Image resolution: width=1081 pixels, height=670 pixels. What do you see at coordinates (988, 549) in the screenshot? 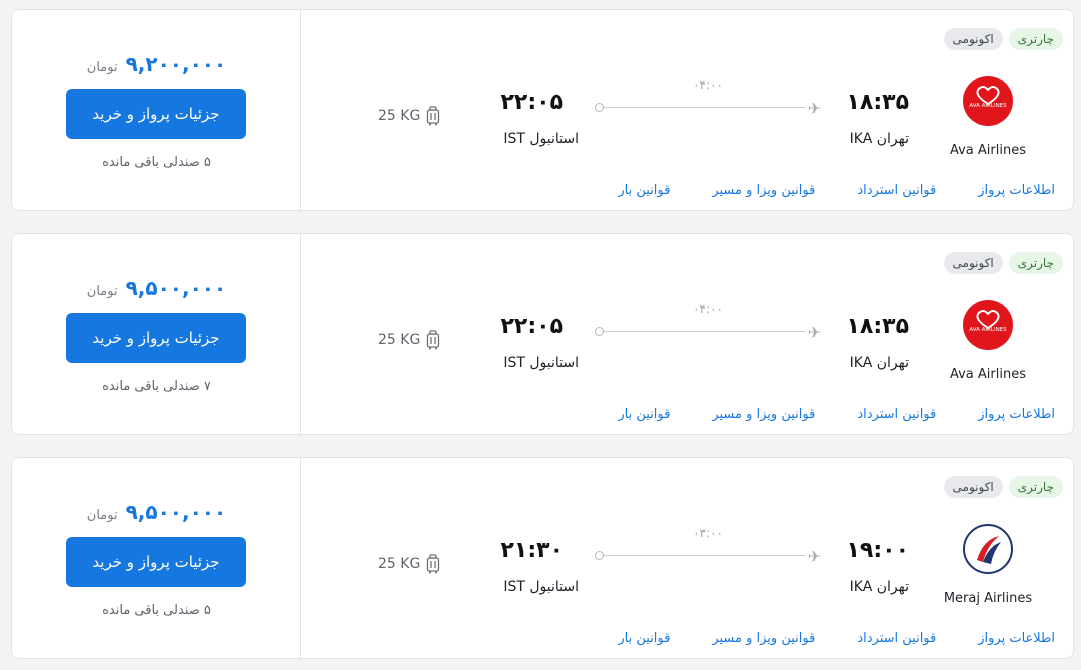
I see `meraj-airlines-logo` at bounding box center [988, 549].